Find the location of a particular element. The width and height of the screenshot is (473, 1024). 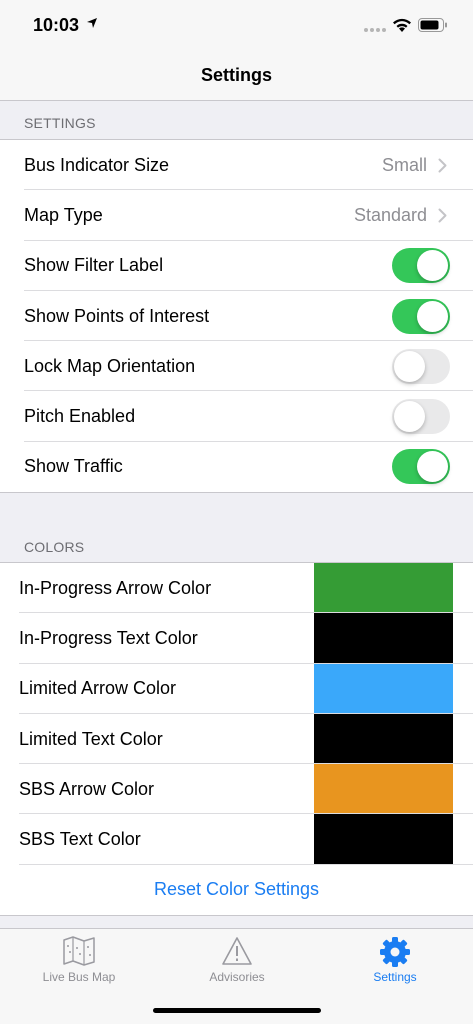

limited-arrow-color-row: Limited Arrow Color is located at coordinates (236, 688).